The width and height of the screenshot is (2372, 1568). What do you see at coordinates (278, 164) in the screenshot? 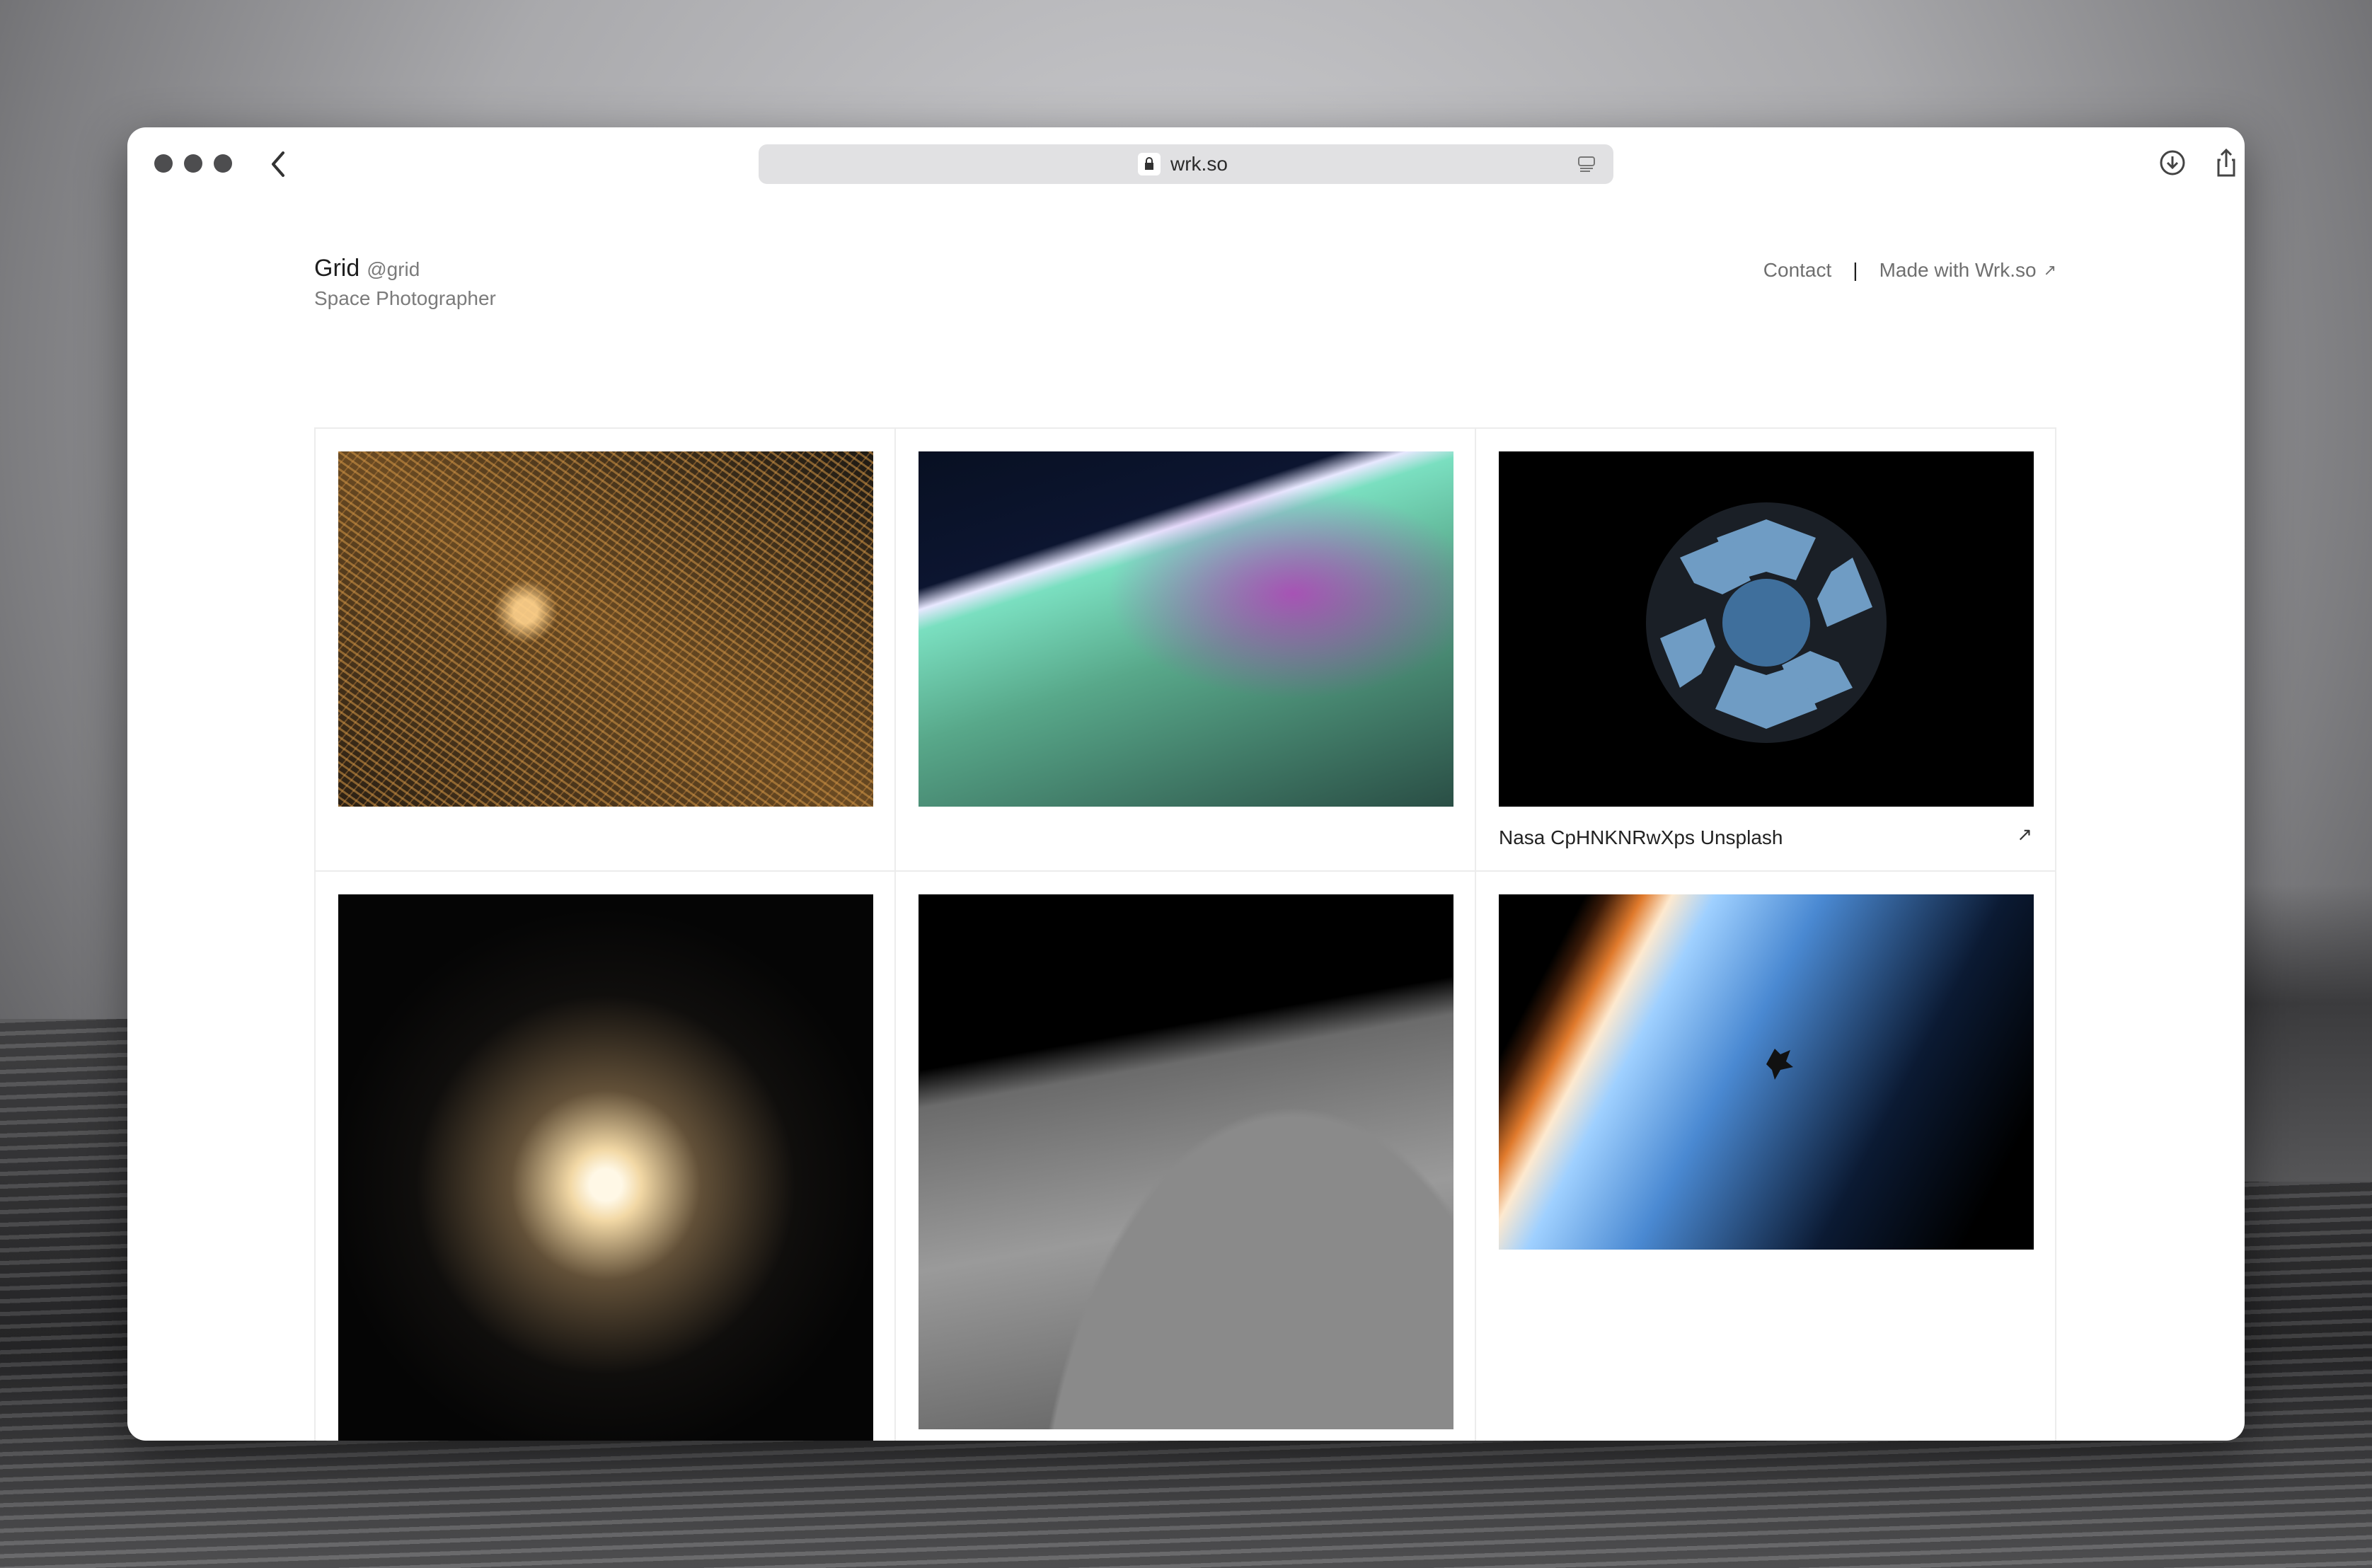
I see `chevron-left-icon` at bounding box center [278, 164].